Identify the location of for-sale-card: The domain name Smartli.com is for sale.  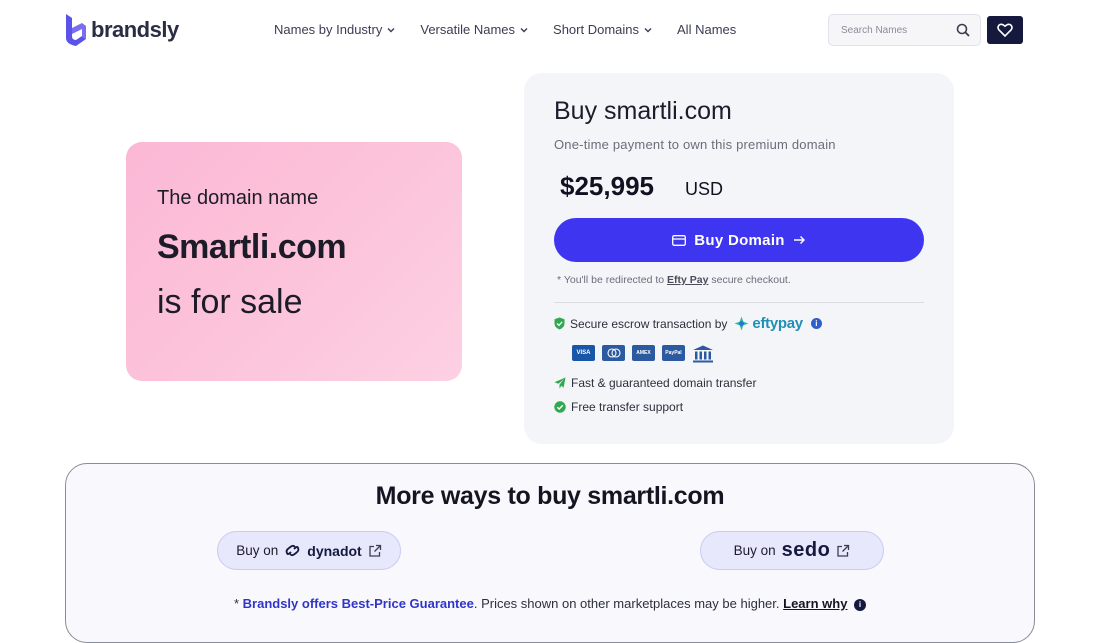
(294, 261).